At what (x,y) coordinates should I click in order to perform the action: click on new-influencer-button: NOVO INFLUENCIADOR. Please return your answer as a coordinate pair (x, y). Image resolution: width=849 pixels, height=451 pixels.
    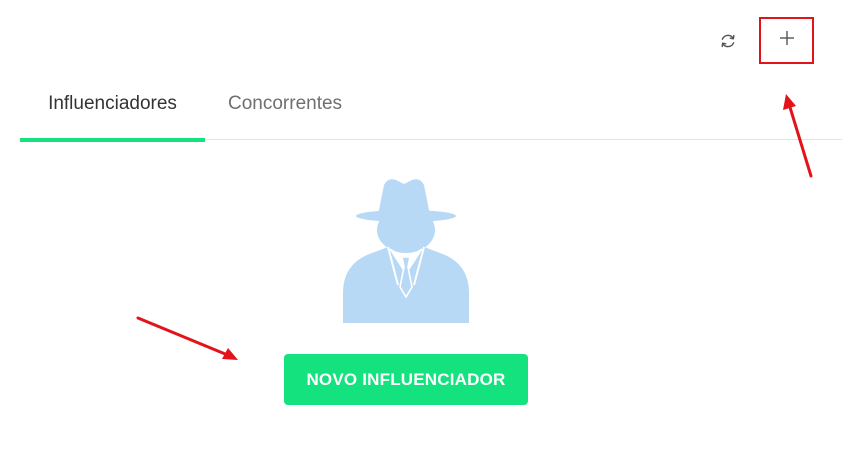
    Looking at the image, I should click on (406, 379).